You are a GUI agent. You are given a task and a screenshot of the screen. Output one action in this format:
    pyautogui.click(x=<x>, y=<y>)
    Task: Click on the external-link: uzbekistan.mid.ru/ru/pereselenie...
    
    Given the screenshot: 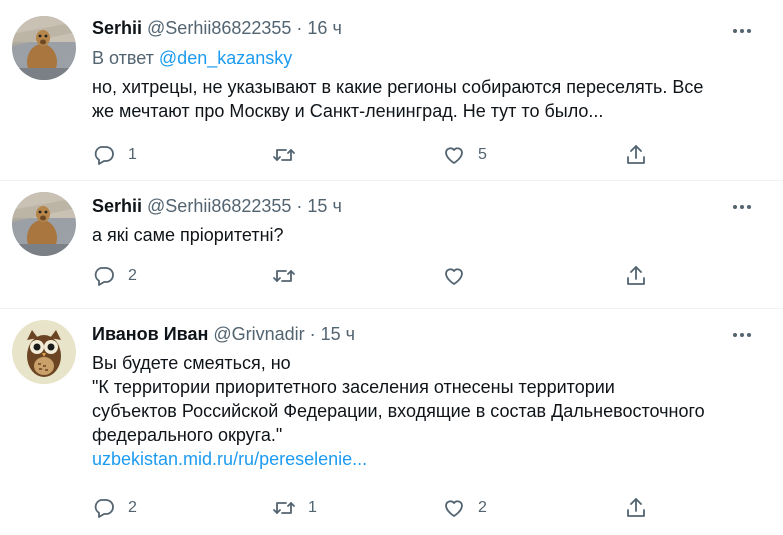 What is the action you would take?
    pyautogui.click(x=427, y=459)
    